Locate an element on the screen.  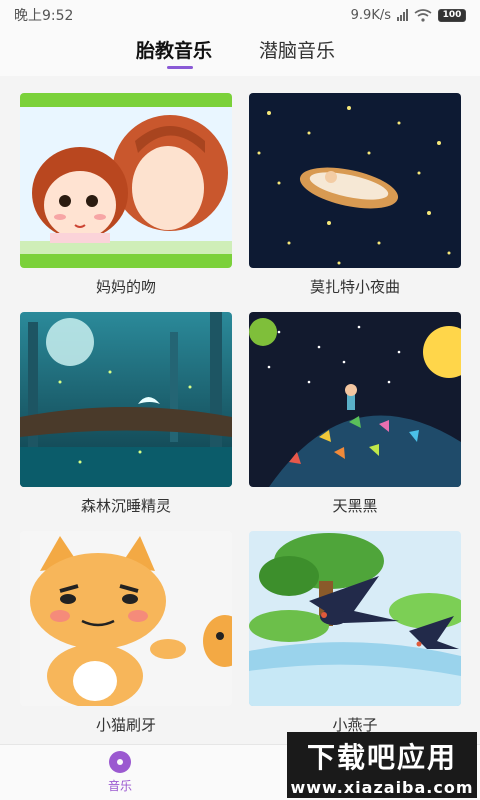
status-time: 晚上9:52 is located at coordinates (44, 16).